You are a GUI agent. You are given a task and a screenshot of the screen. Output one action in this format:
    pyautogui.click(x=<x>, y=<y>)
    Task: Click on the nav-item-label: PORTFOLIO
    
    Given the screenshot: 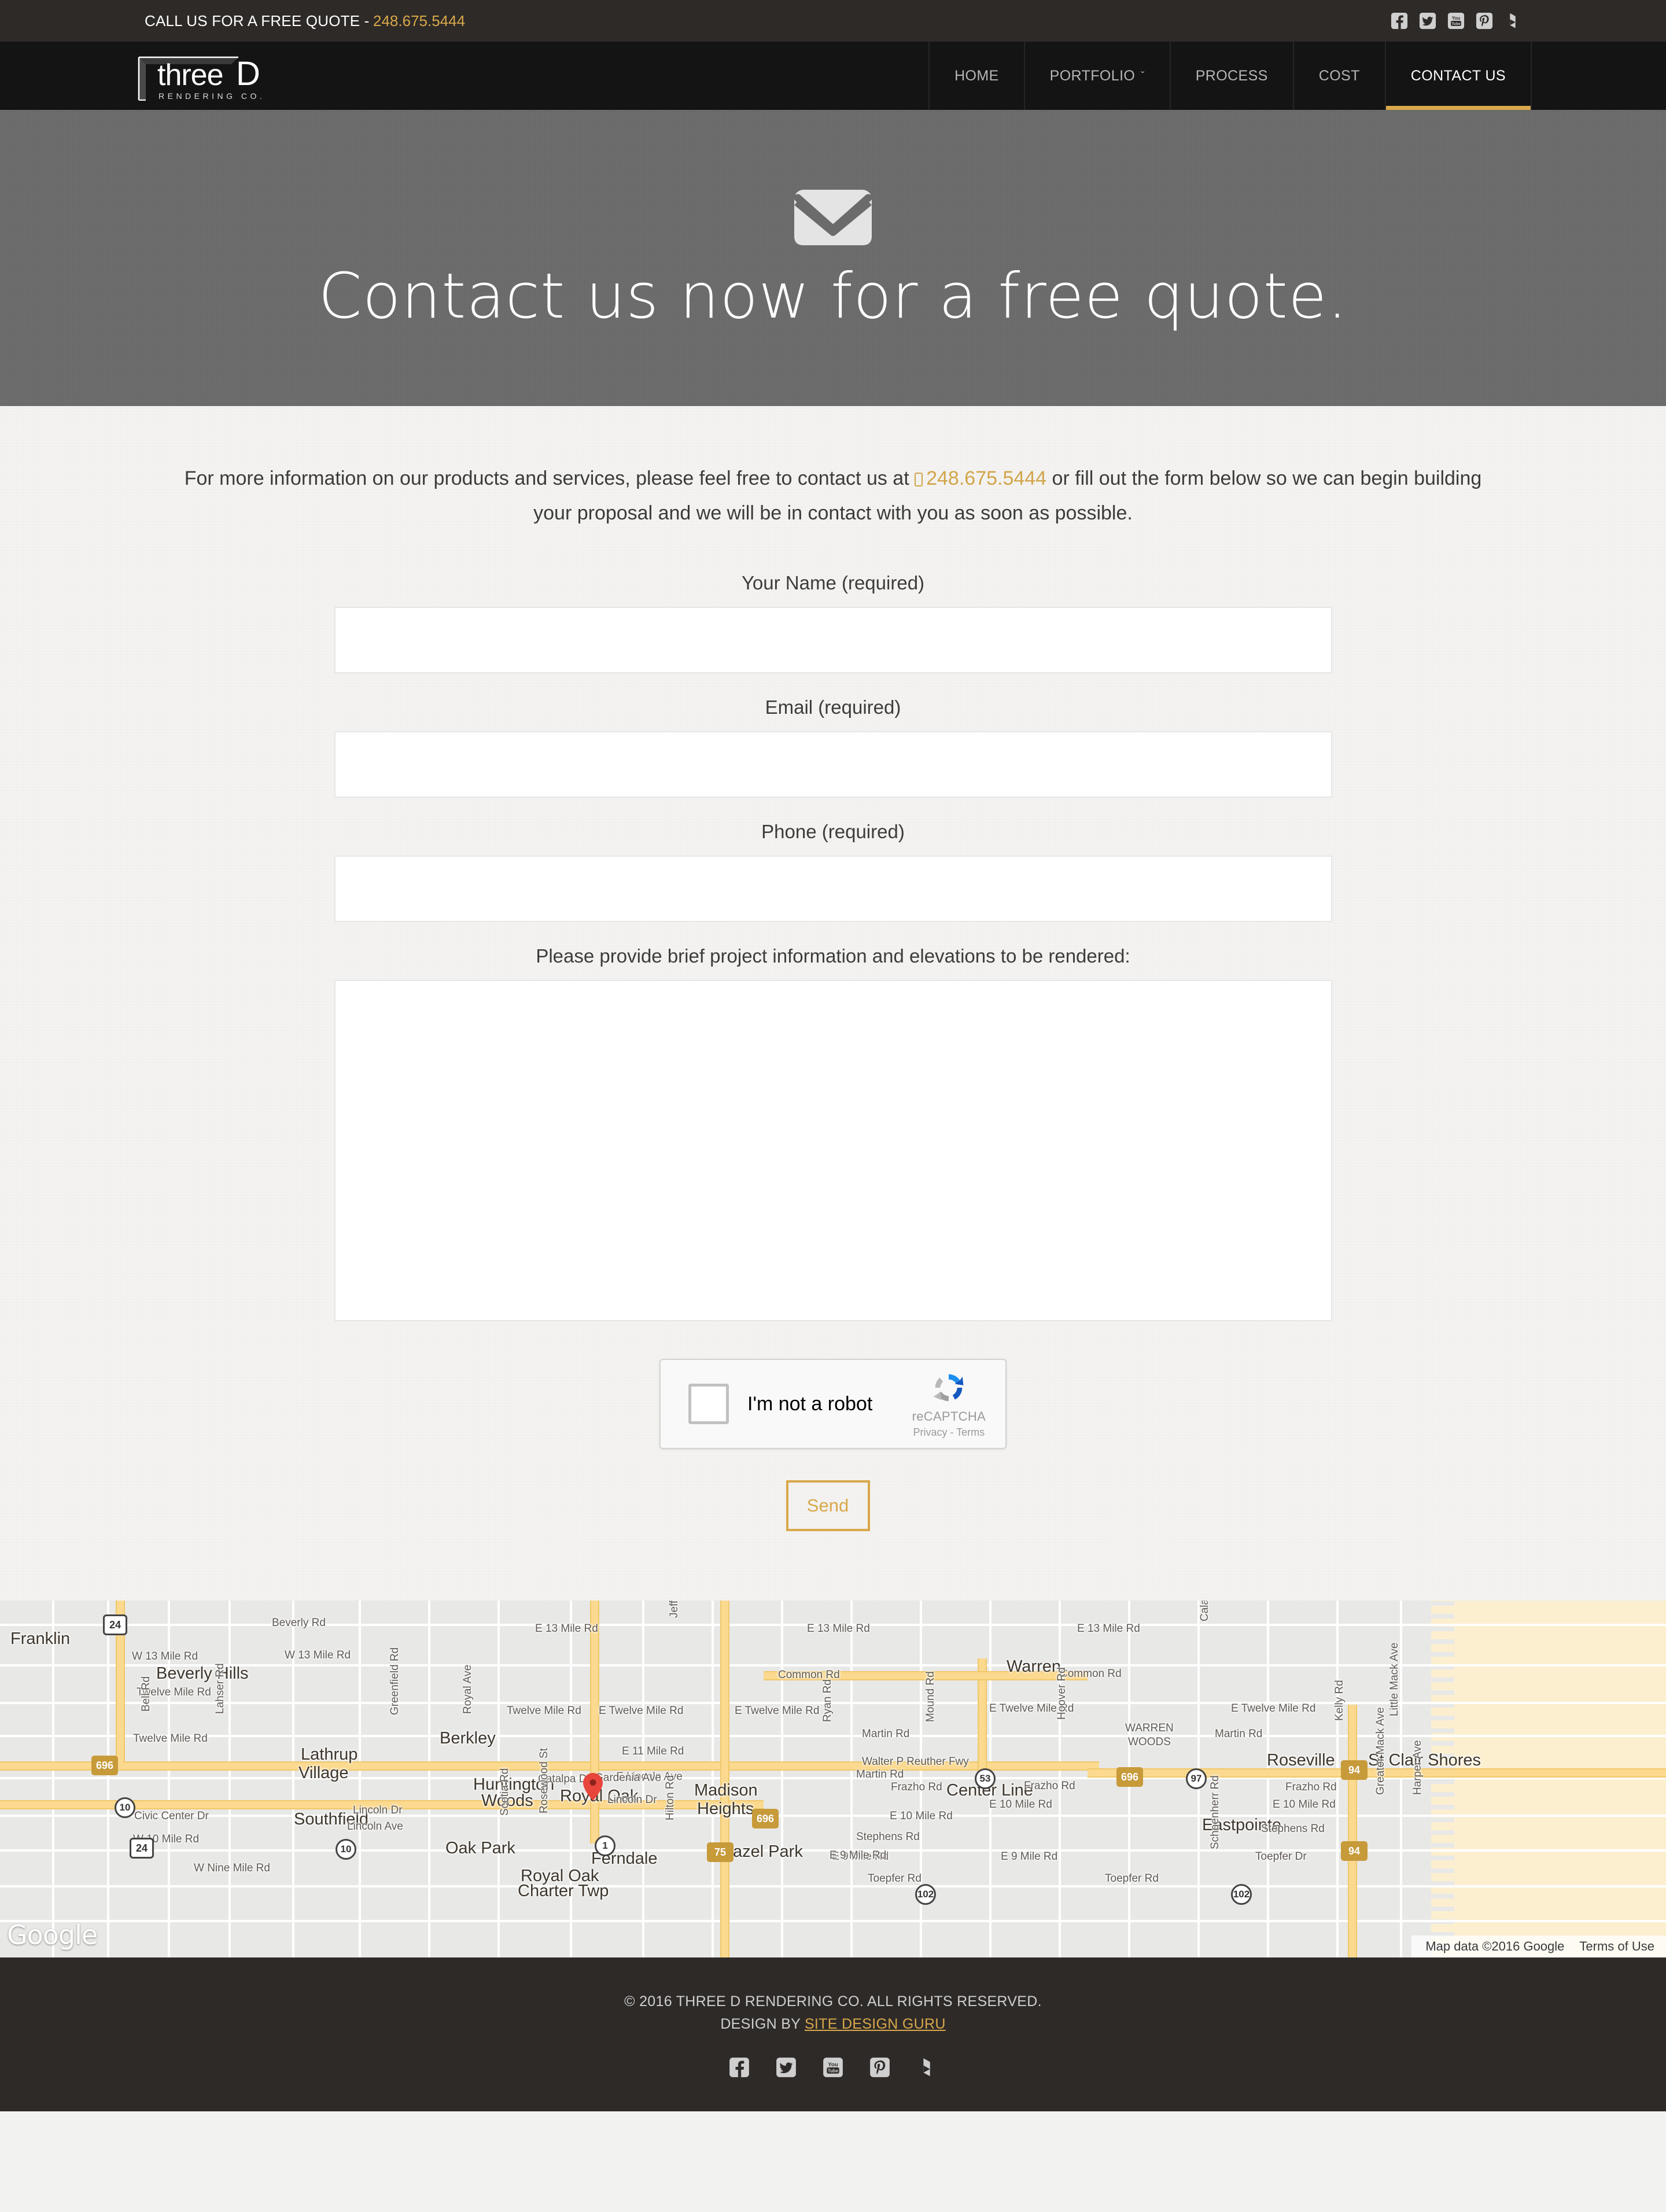 What is the action you would take?
    pyautogui.click(x=1093, y=75)
    